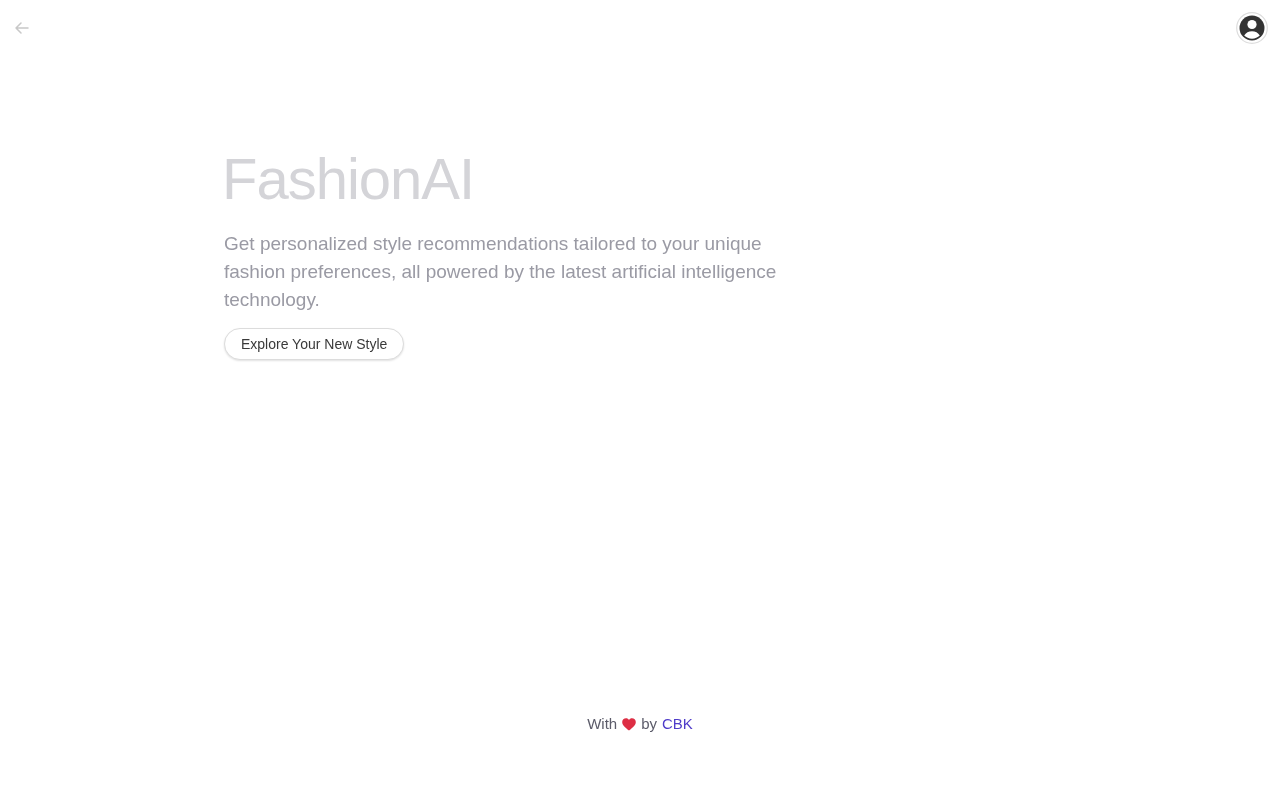  What do you see at coordinates (602, 724) in the screenshot?
I see `footer-text: With` at bounding box center [602, 724].